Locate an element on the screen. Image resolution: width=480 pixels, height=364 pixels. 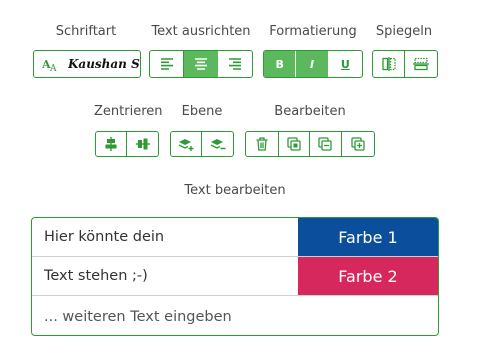
new-text-input: ... weiteren Text eingeben is located at coordinates (138, 315).